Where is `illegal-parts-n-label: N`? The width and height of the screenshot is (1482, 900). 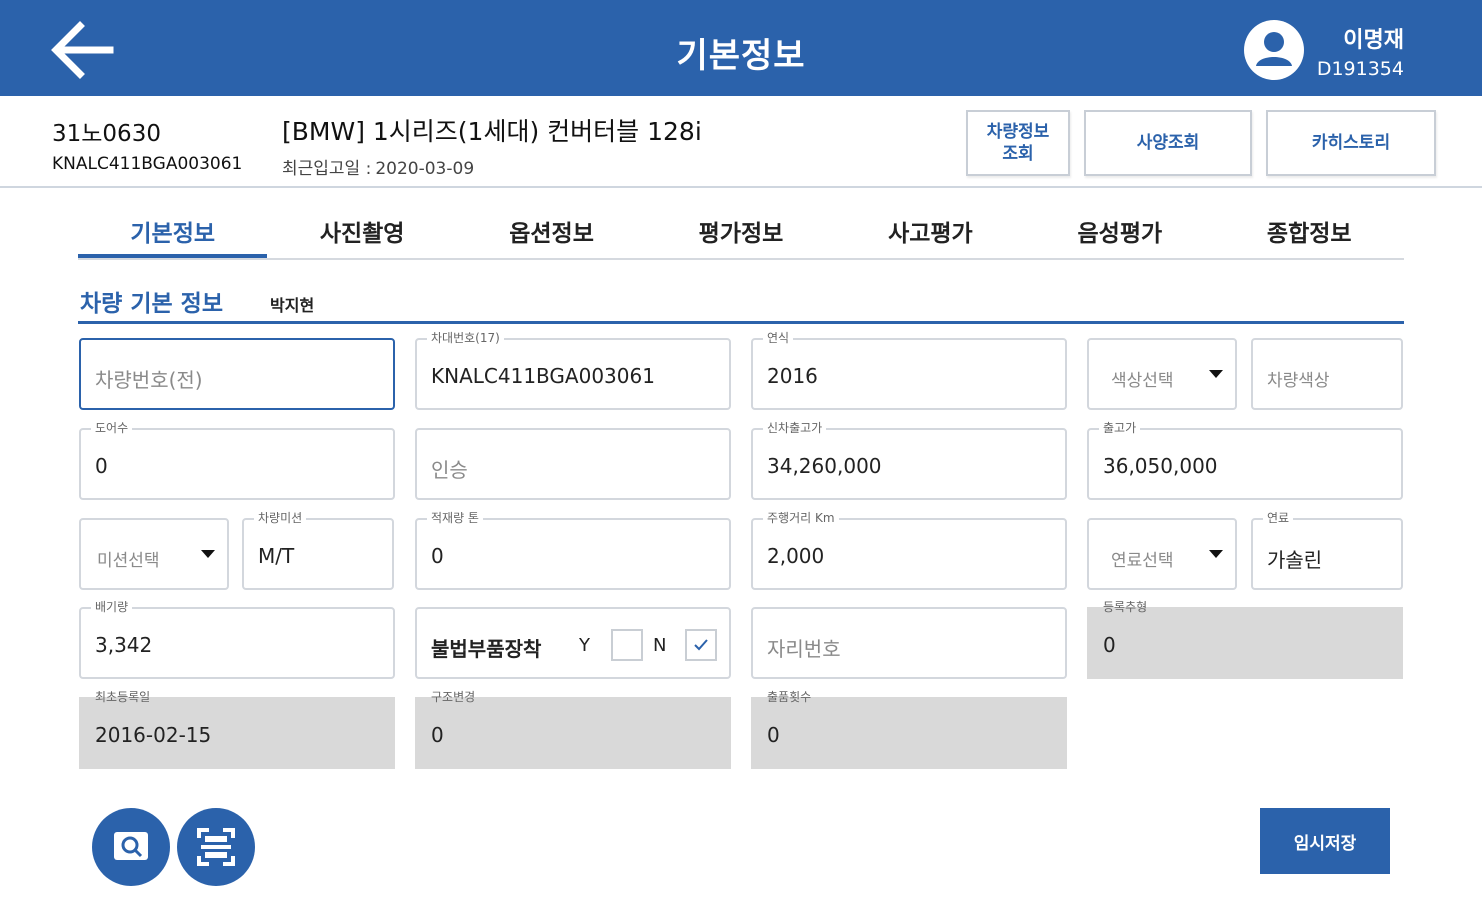 illegal-parts-n-label: N is located at coordinates (660, 645).